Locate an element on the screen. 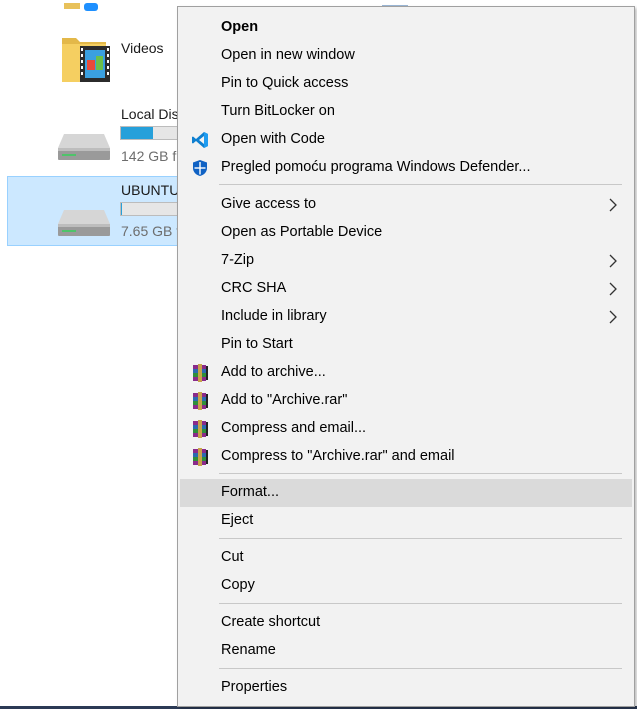  menu-item-open-with-code: Open with Code is located at coordinates (406, 140).